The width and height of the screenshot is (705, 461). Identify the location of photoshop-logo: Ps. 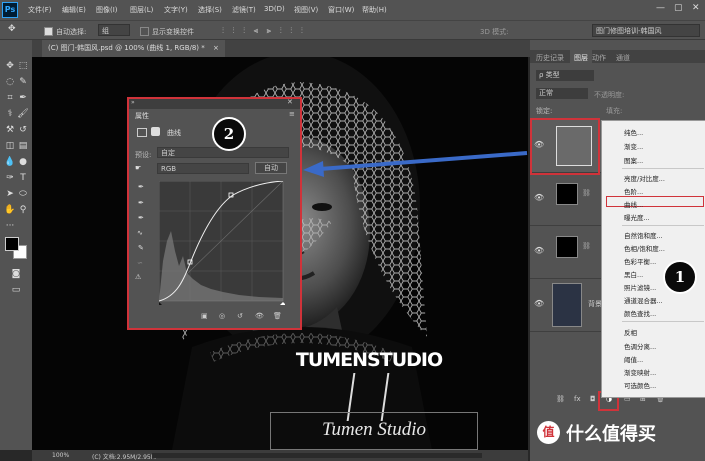
(10, 10).